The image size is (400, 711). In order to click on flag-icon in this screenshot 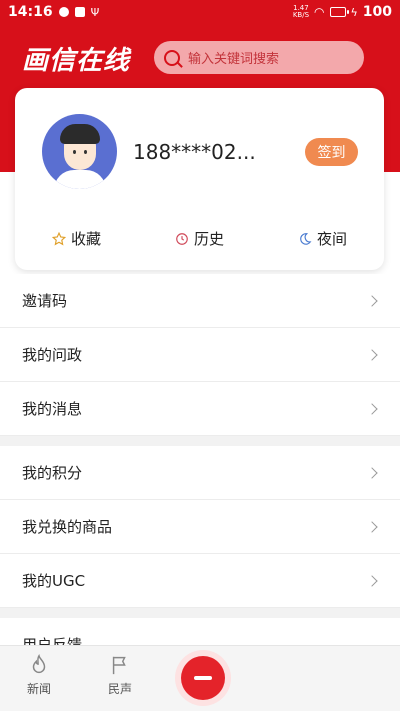, I will do `click(119, 665)`.